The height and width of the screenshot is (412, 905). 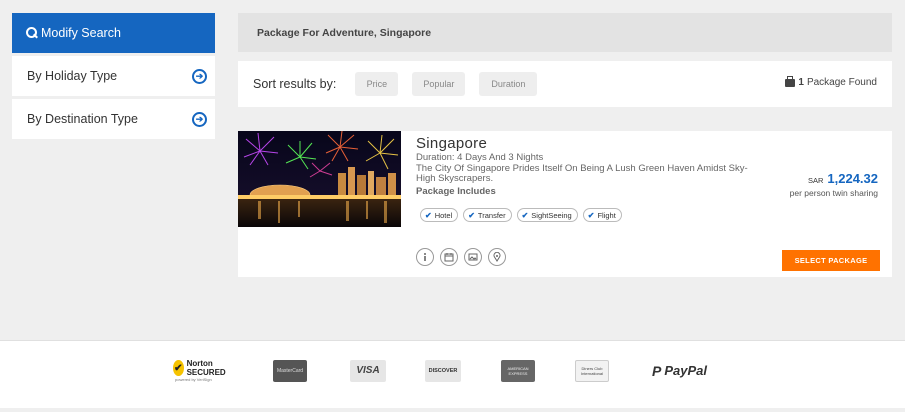 I want to click on paypal-logo: P PayPal, so click(x=679, y=371).